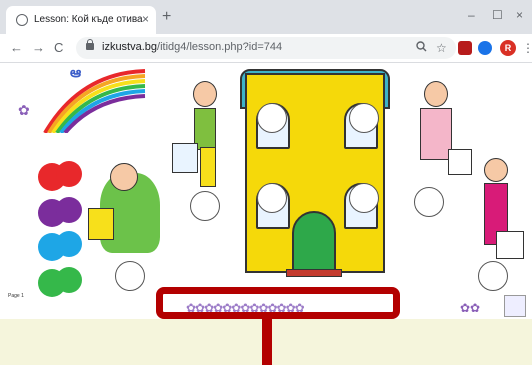 This screenshot has width=532, height=365. What do you see at coordinates (90, 44) in the screenshot?
I see `lock-icon` at bounding box center [90, 44].